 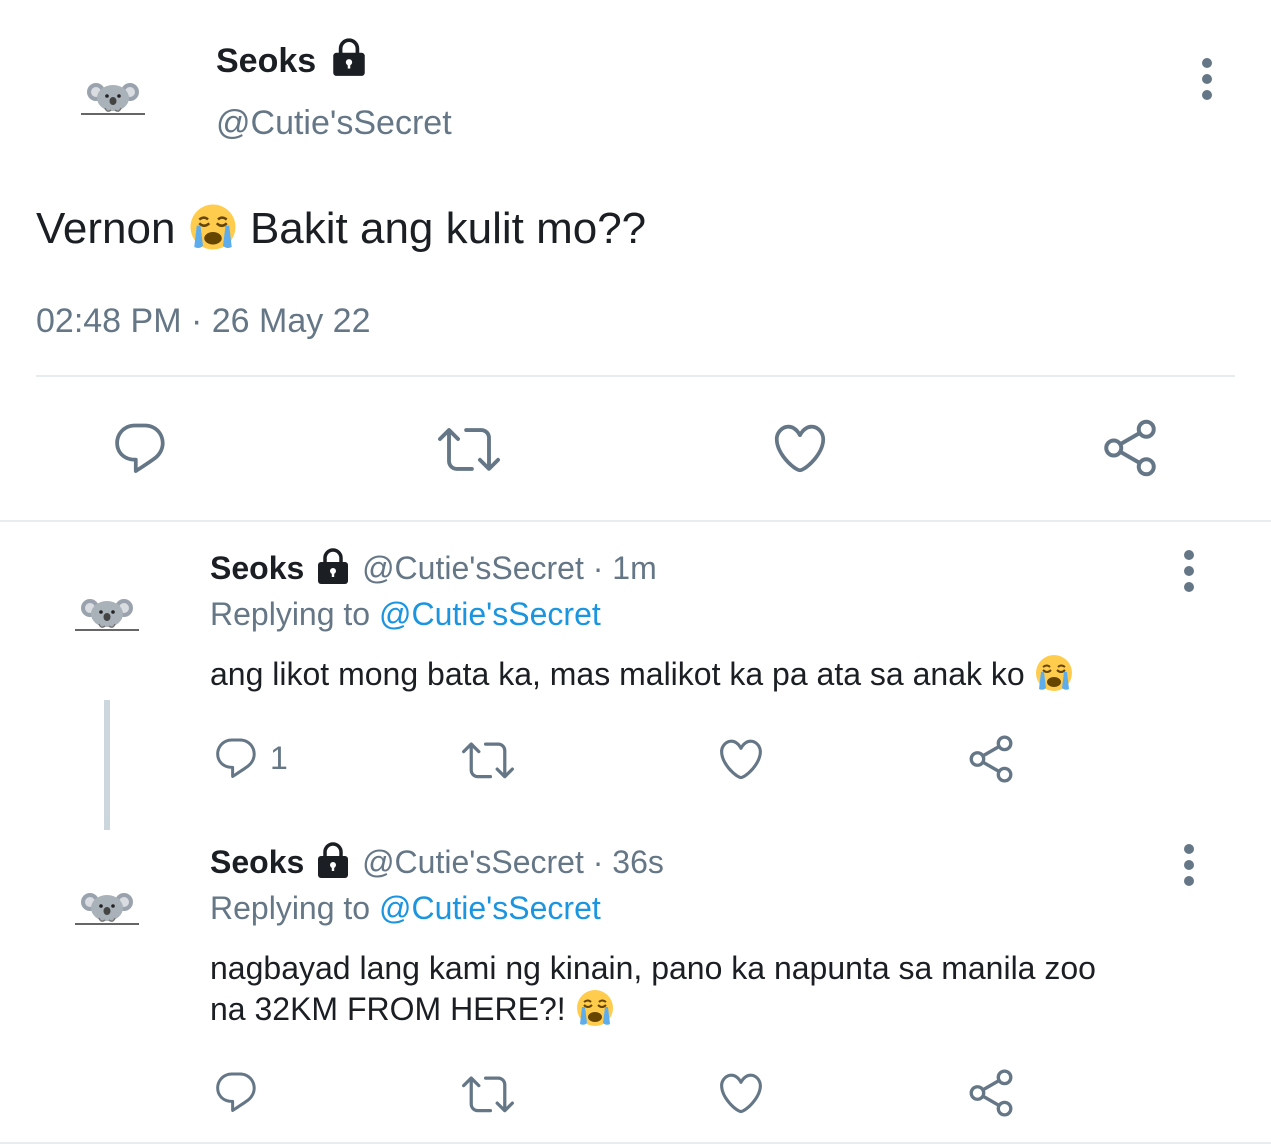 I want to click on thread-line, so click(x=107, y=765).